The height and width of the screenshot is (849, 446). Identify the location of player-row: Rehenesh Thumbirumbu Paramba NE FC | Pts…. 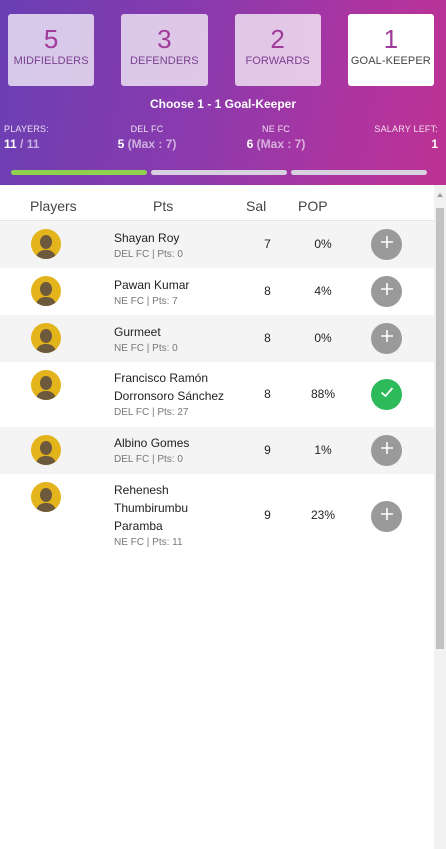
(217, 516).